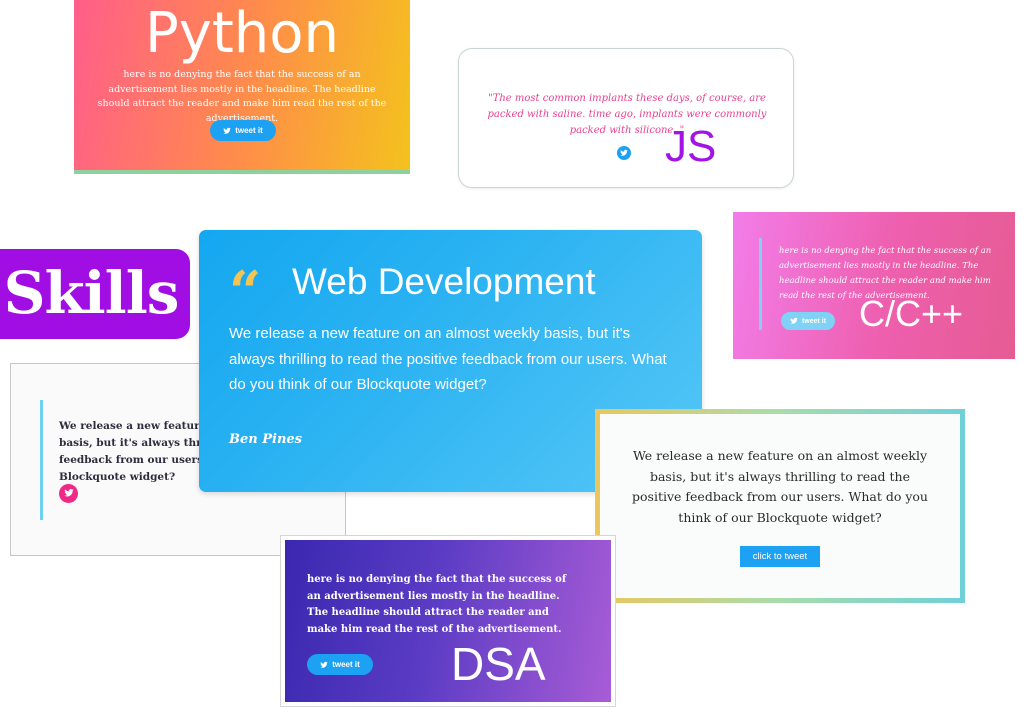 This screenshot has height=720, width=1024. What do you see at coordinates (249, 130) in the screenshot?
I see `python-tweet-label: tweet it` at bounding box center [249, 130].